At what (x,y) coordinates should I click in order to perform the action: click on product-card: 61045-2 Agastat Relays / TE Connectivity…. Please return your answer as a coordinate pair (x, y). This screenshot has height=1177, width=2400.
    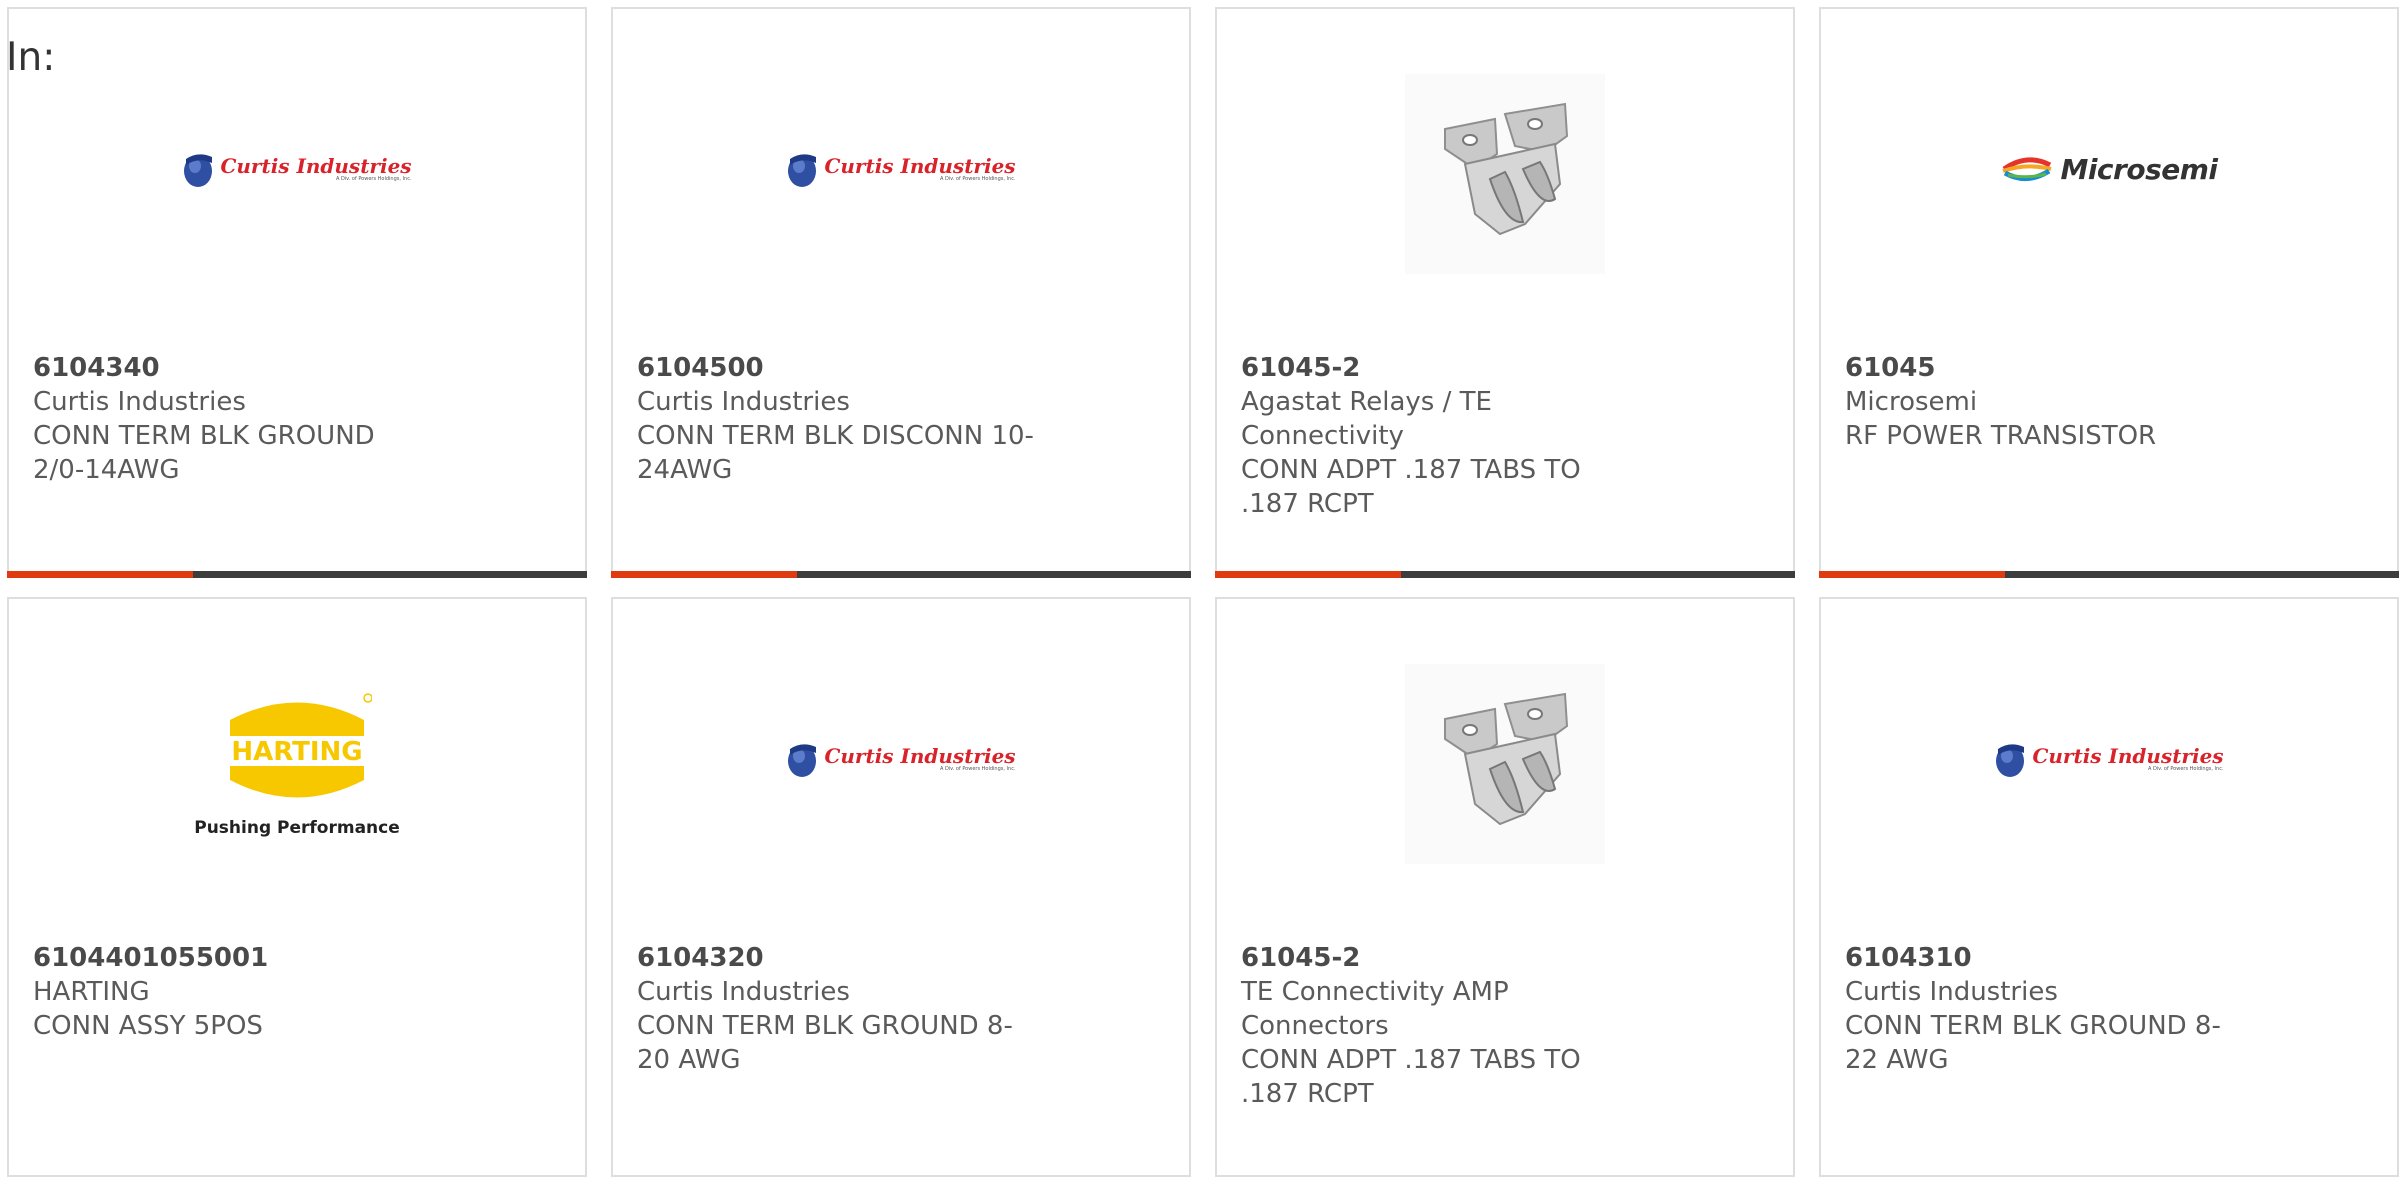
    Looking at the image, I should click on (1505, 292).